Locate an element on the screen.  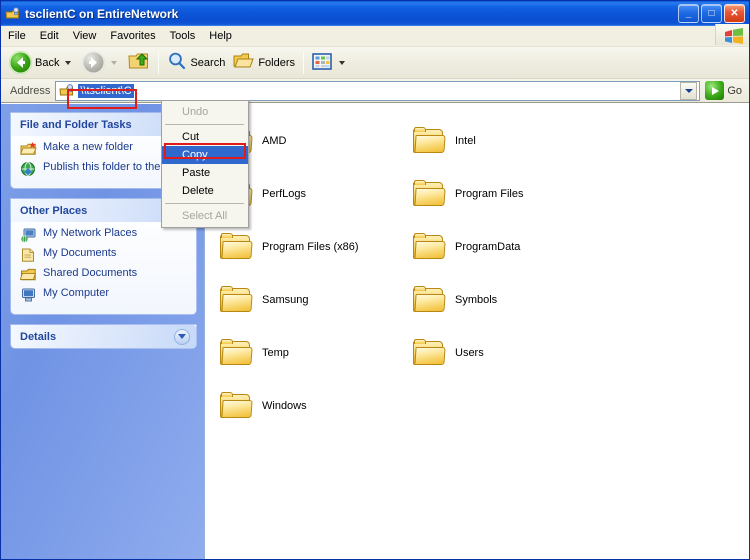
context-menu-item-delete: Delete is located at coordinates (205, 191).